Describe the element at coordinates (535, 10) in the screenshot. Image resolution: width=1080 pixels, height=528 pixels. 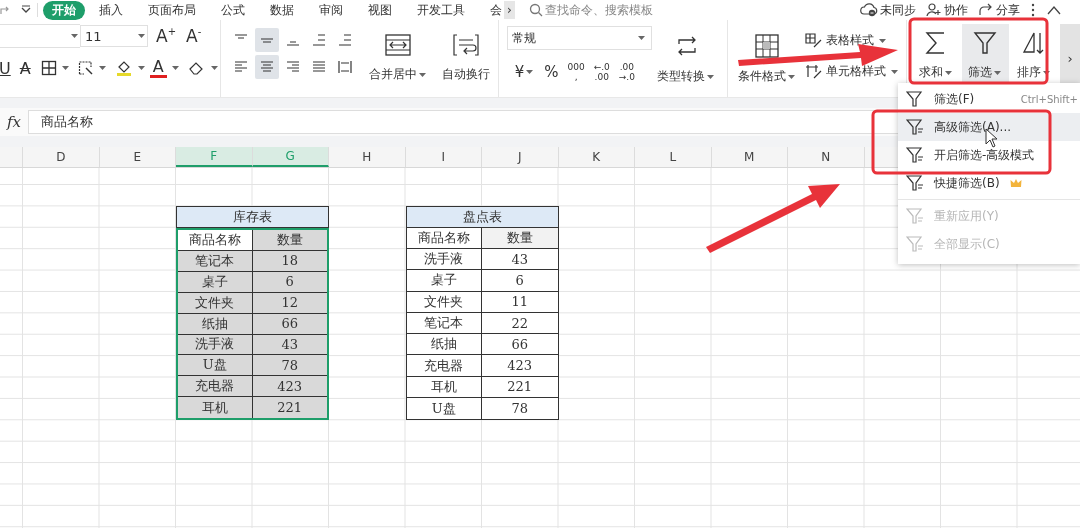
I see `search-icon` at that location.